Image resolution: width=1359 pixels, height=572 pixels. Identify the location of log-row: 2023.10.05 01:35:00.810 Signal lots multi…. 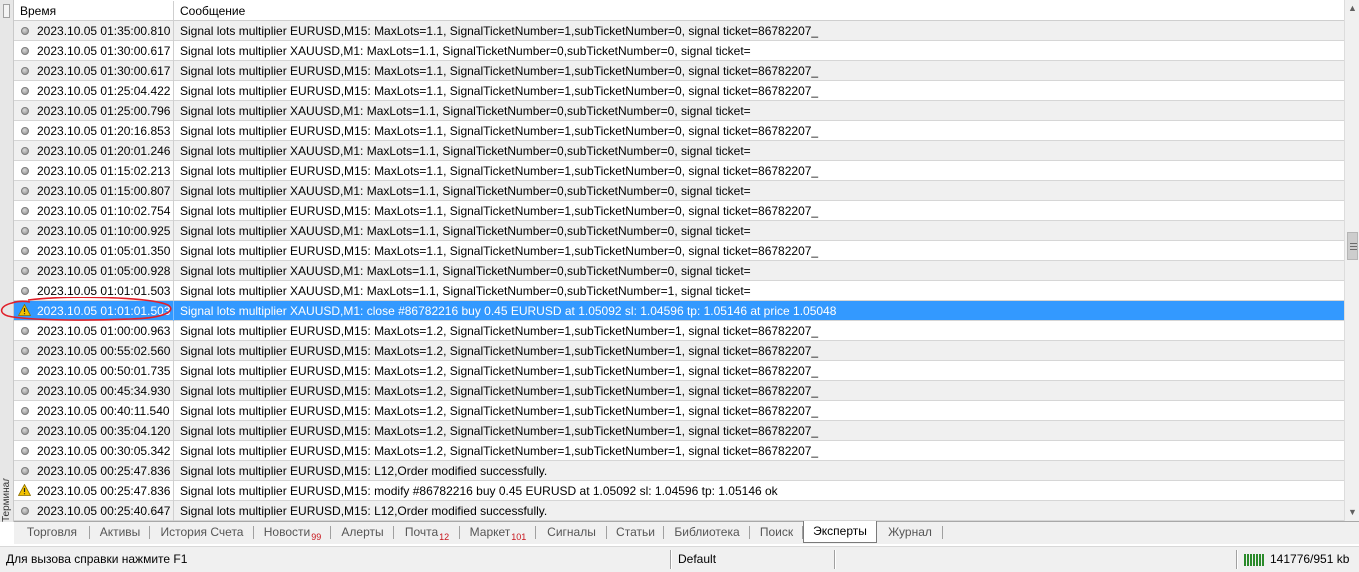
(679, 31).